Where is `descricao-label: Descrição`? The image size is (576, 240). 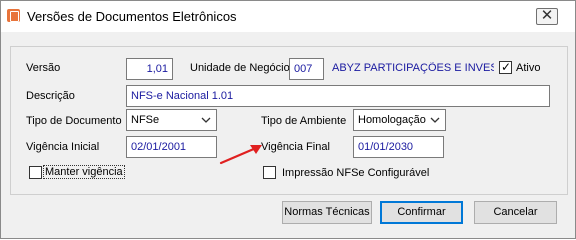
descricao-label: Descrição is located at coordinates (50, 96).